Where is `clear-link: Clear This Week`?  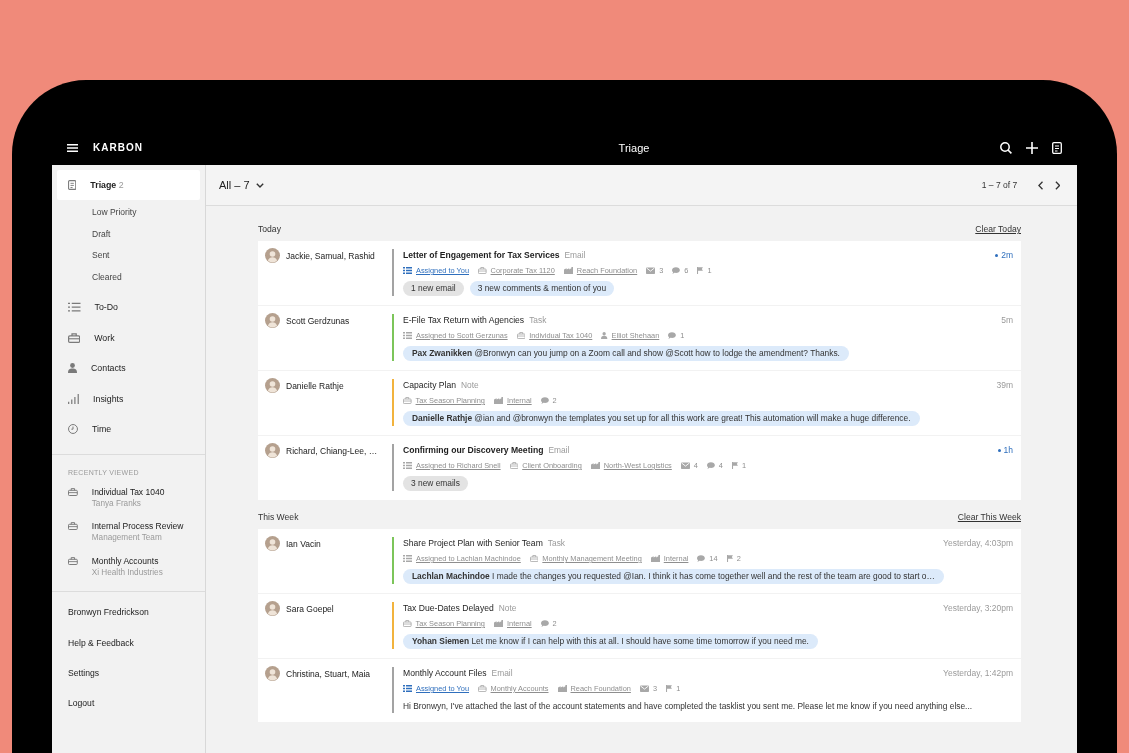
clear-link: Clear This Week is located at coordinates (989, 517).